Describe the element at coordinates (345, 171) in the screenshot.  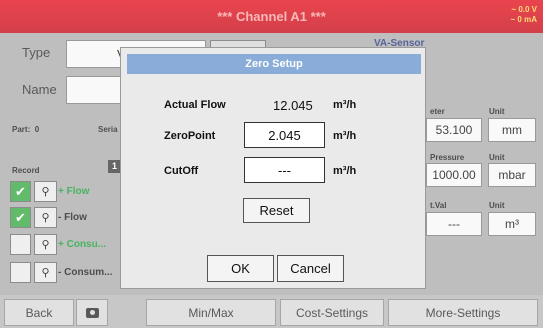
I see `cutoff-unit: m³/h` at that location.